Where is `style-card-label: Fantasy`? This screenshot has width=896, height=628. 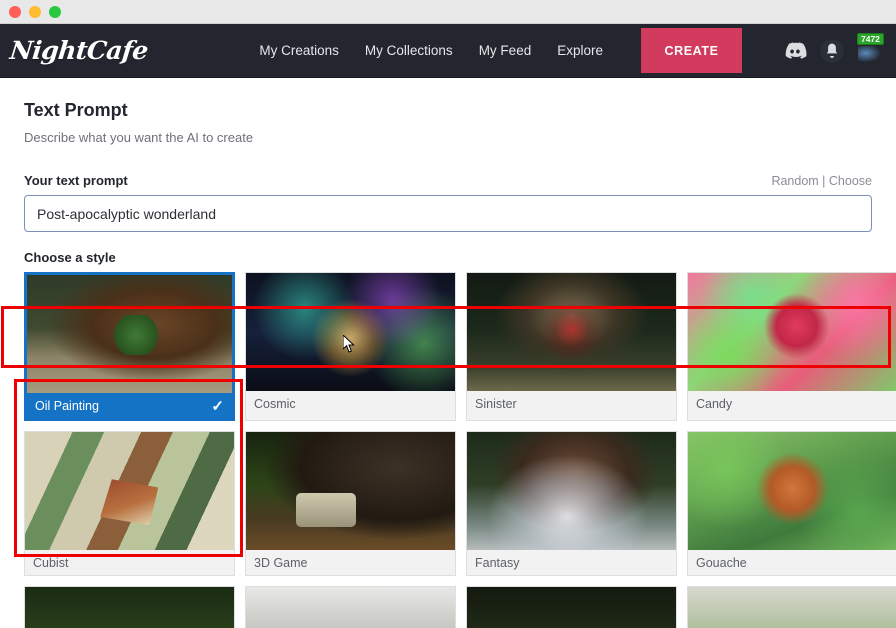
style-card-label: Fantasy is located at coordinates (497, 562).